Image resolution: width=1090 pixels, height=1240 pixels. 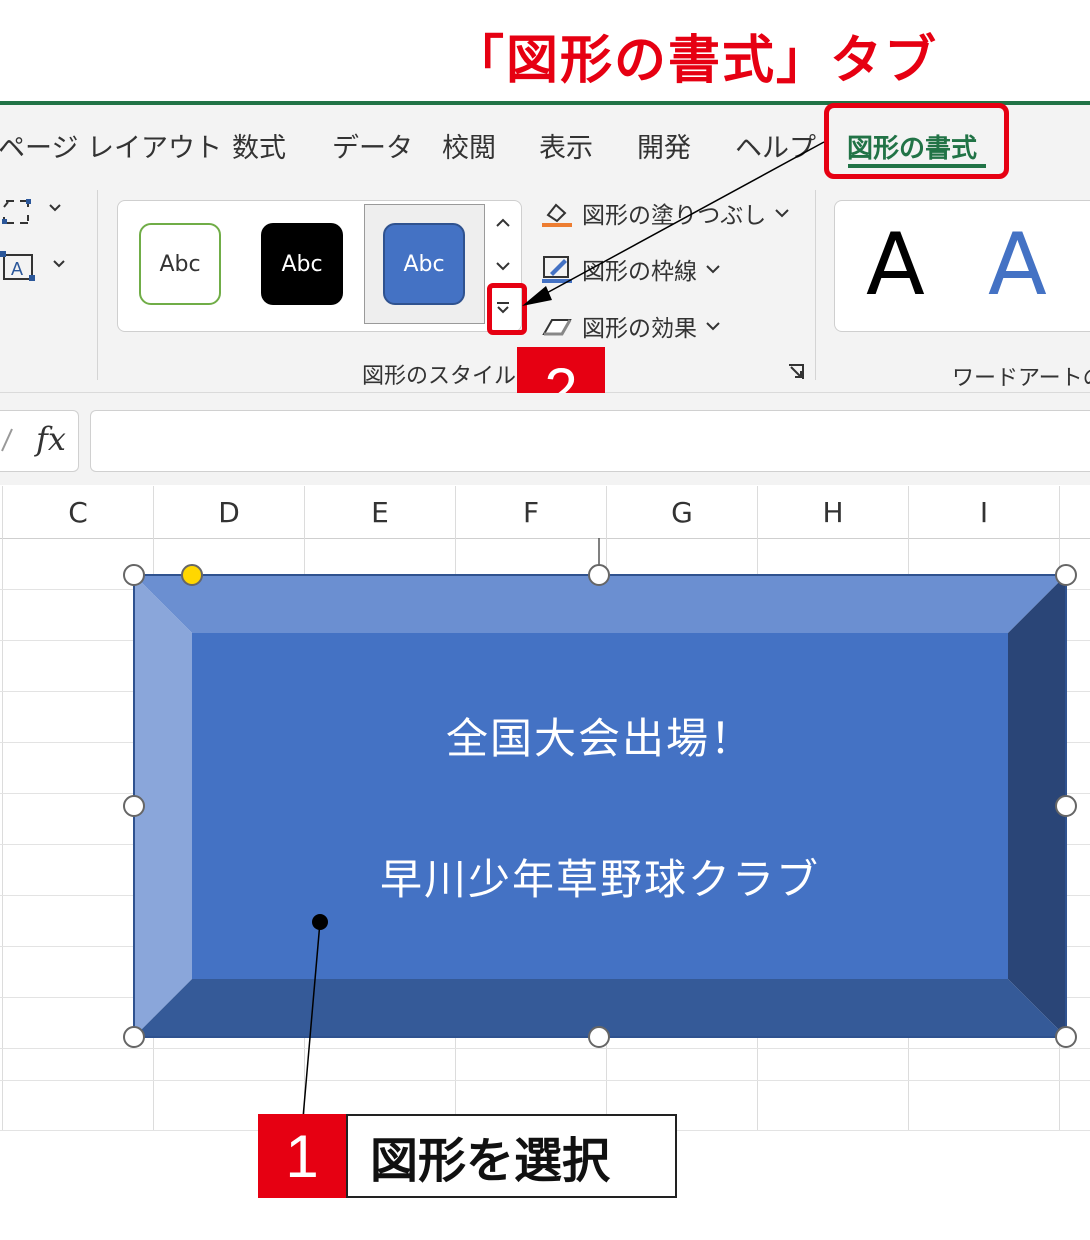 What do you see at coordinates (511, 1156) in the screenshot?
I see `step1-label: 図形を選択` at bounding box center [511, 1156].